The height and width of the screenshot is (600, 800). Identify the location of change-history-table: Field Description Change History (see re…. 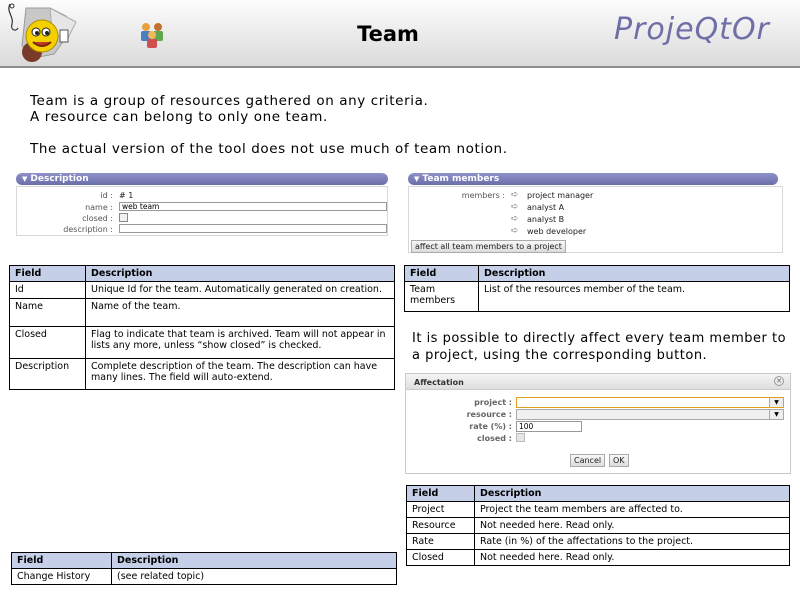
(204, 568).